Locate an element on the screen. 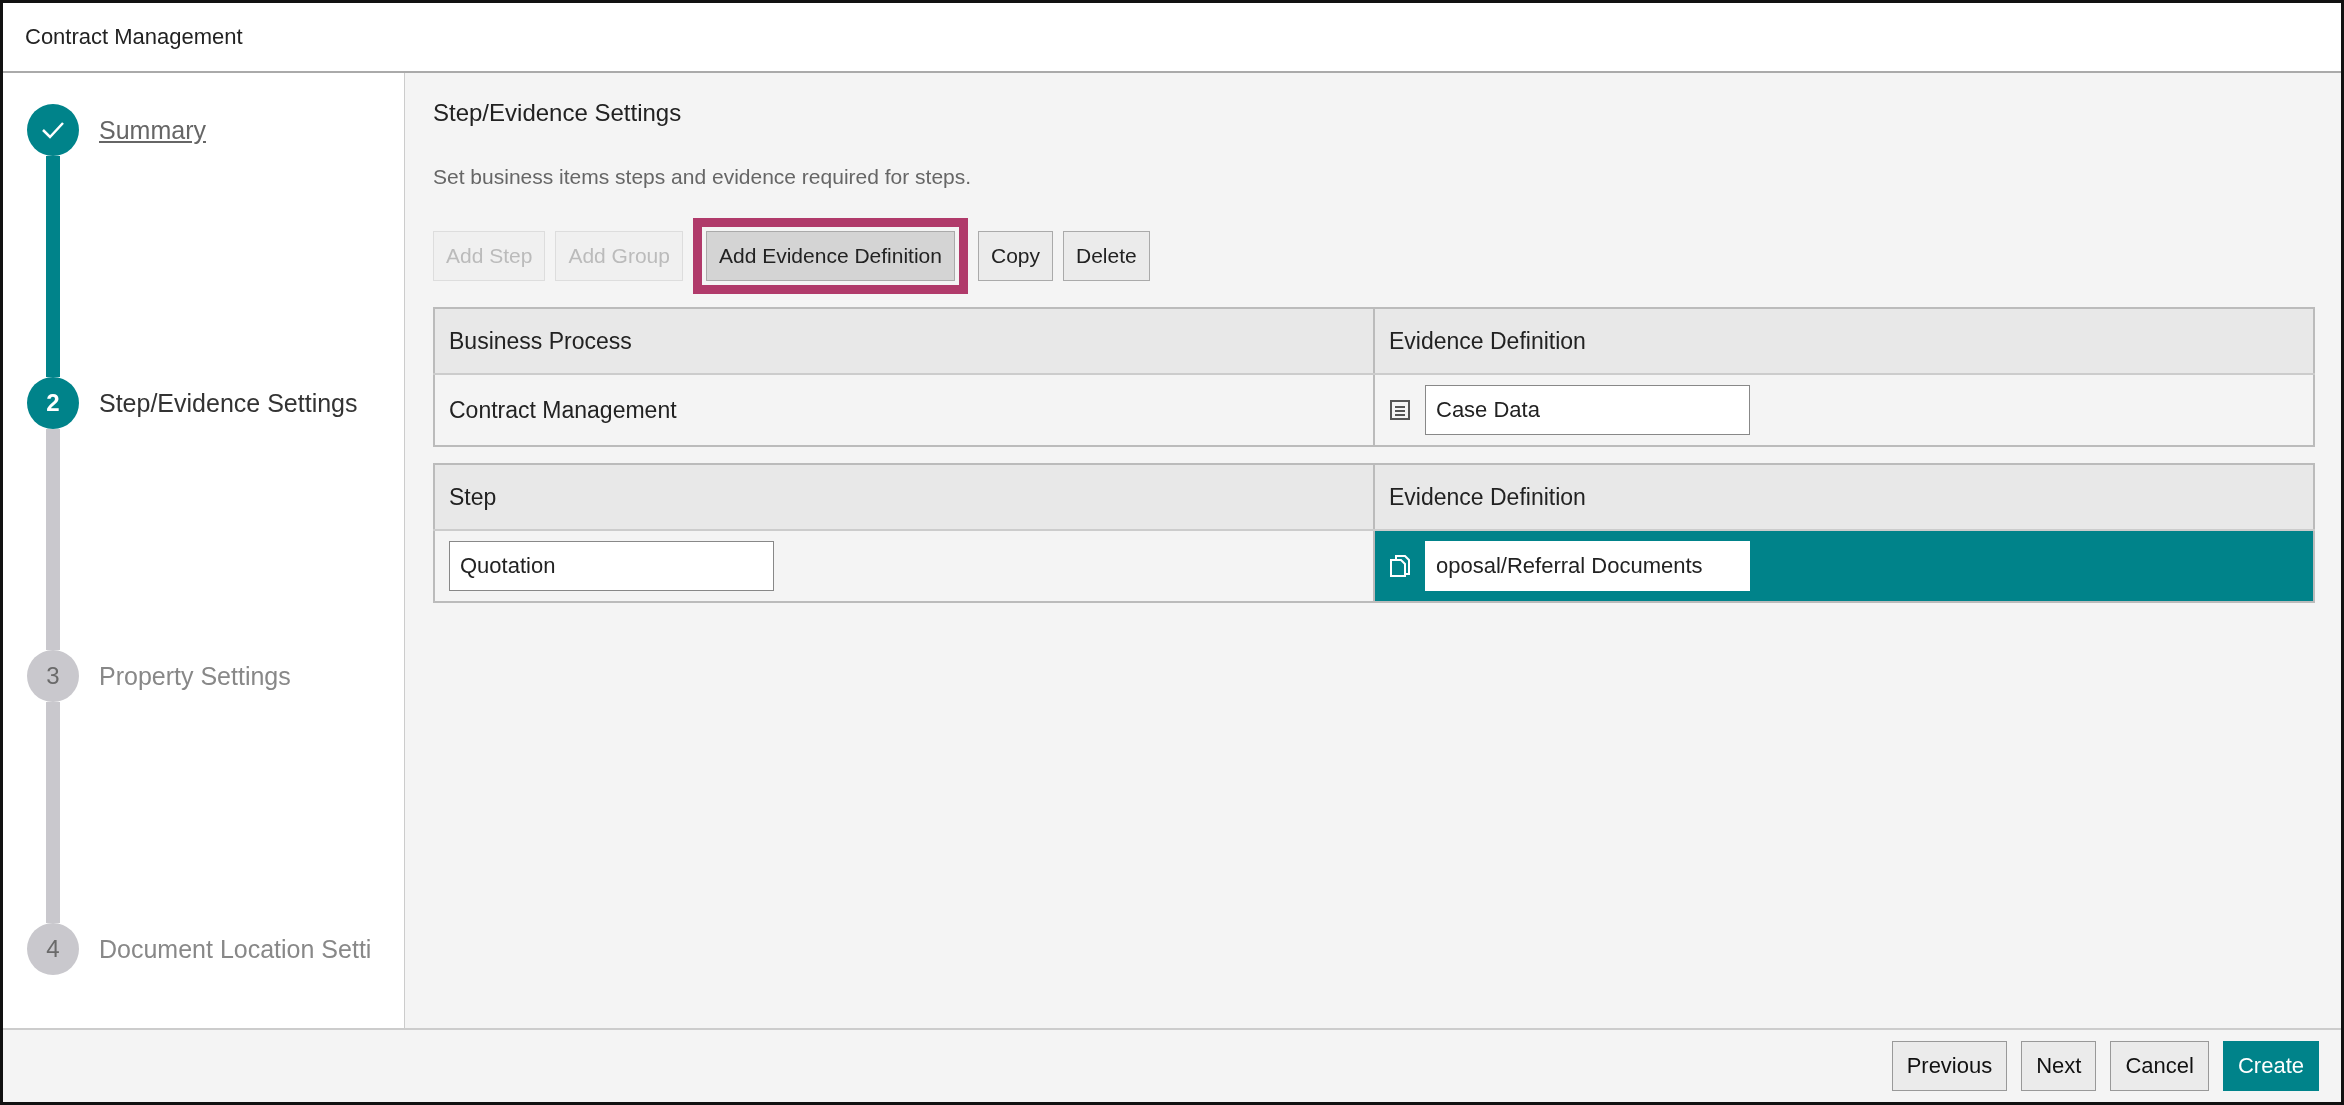  footer-button: Cancel is located at coordinates (2159, 1066).